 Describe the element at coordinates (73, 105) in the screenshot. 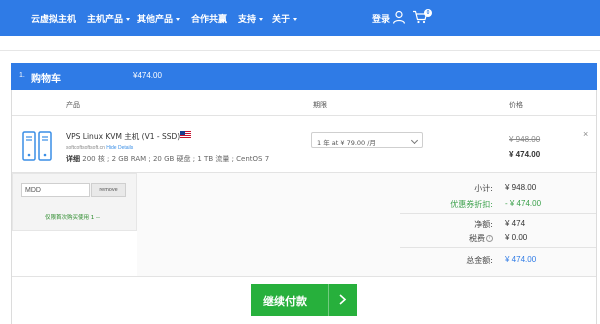

I see `column-header-product: 产品` at that location.